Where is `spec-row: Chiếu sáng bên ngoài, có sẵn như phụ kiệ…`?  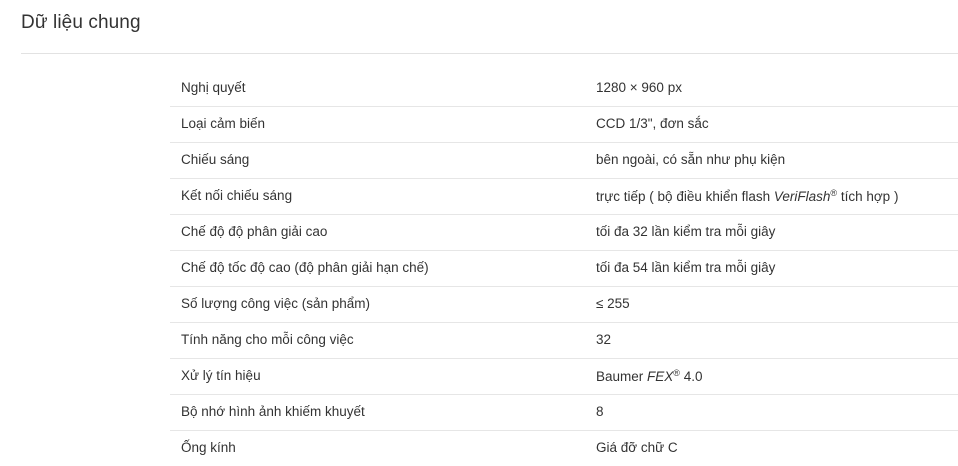
spec-row: Chiếu sáng bên ngoài, có sẵn như phụ kiệ… is located at coordinates (564, 161).